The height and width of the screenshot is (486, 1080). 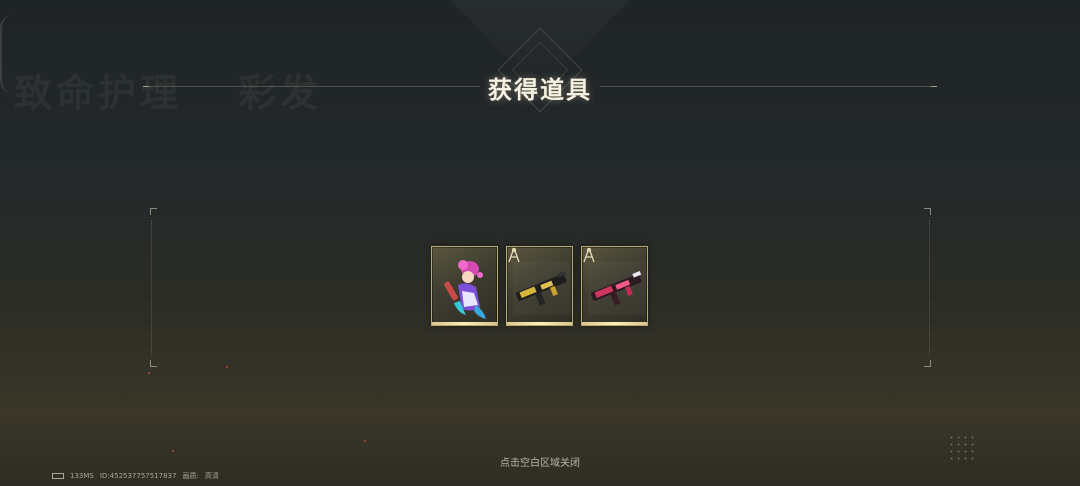 I want to click on grid-decoration, so click(x=962, y=448).